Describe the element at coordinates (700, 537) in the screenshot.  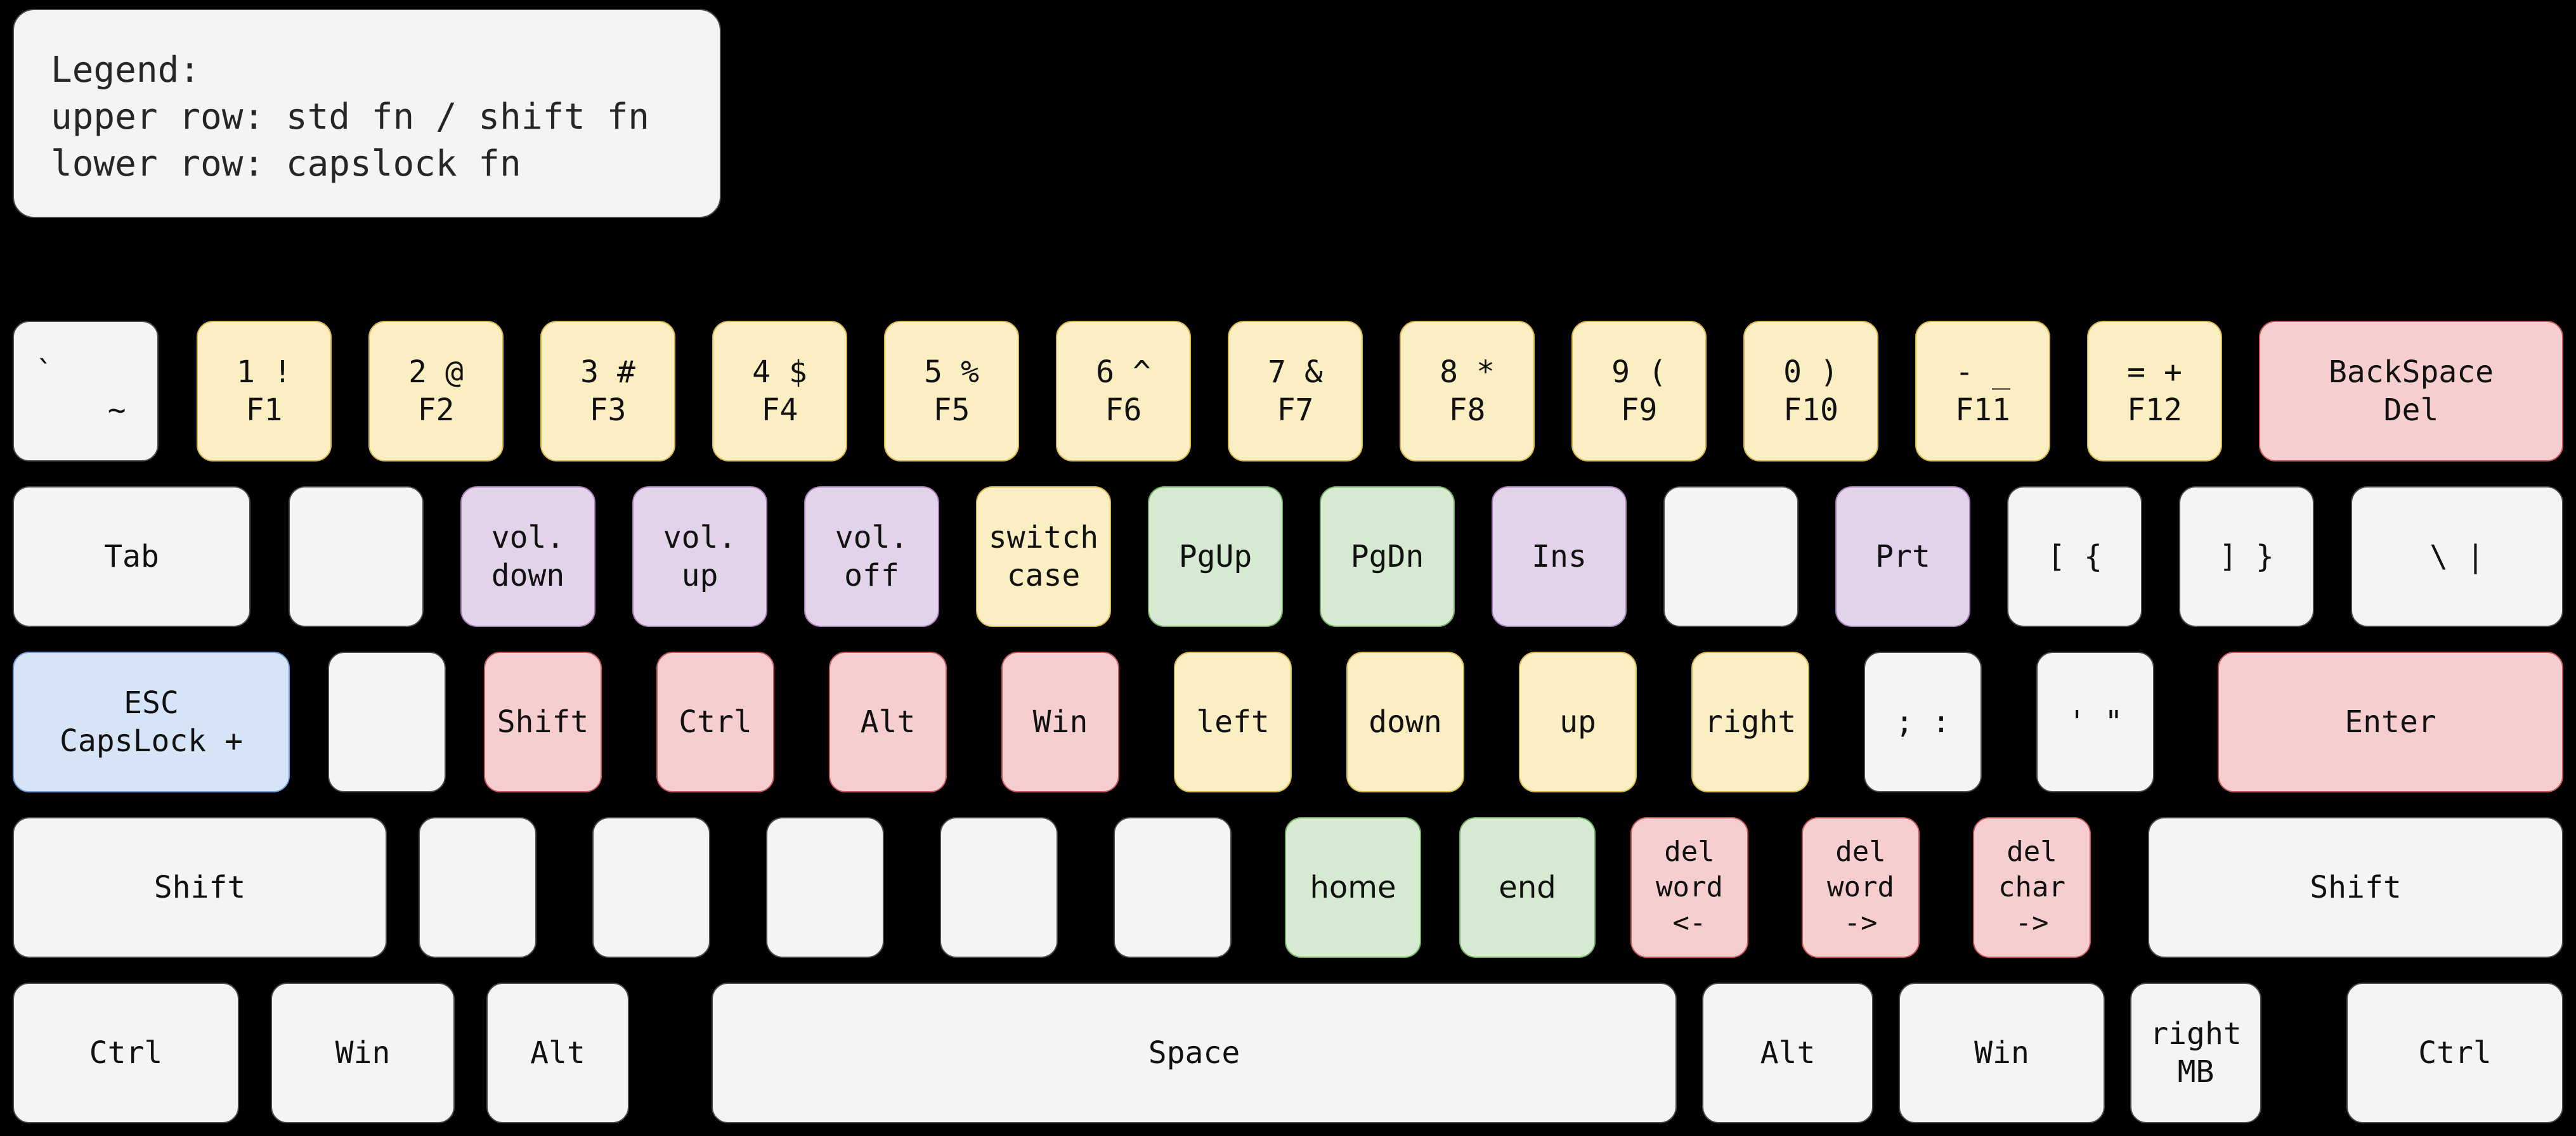
I see `key-vol-up-line-1: vol.` at that location.